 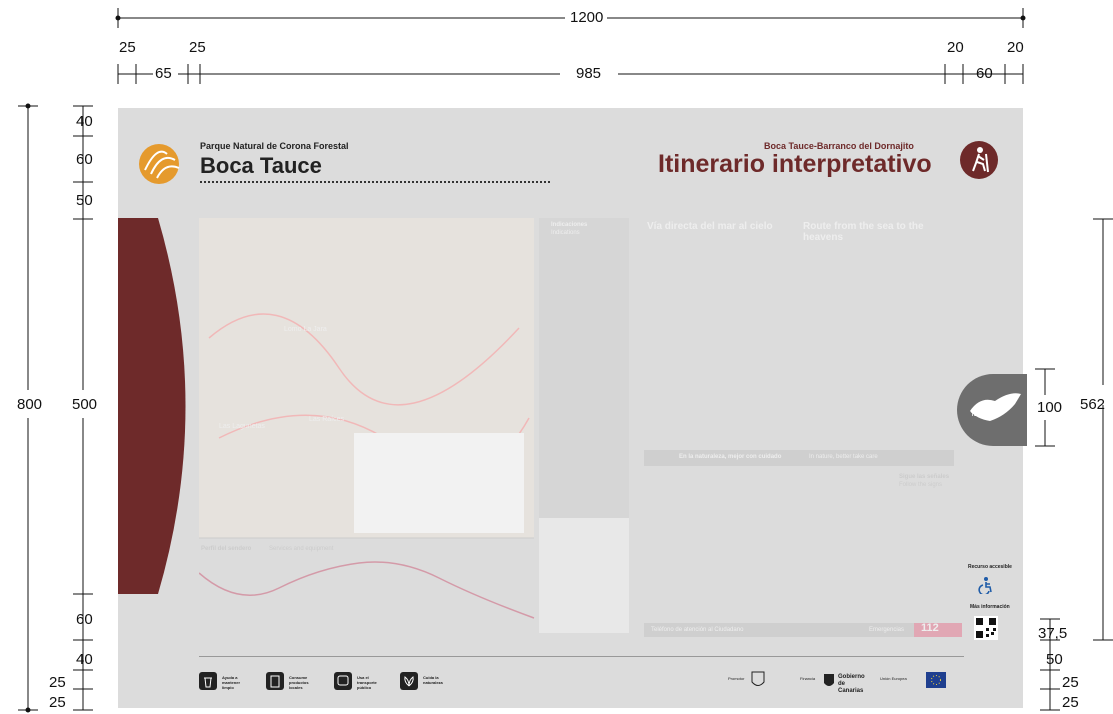 What do you see at coordinates (983, 415) in the screenshot?
I see `tab-label: TENERIFE` at bounding box center [983, 415].